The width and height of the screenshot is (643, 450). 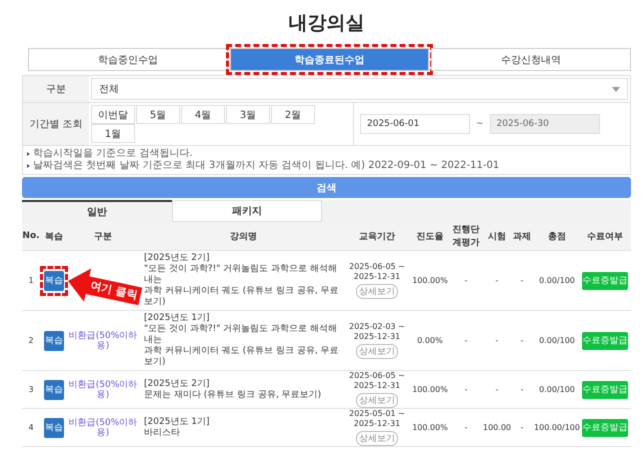 I want to click on row-number: 4, so click(x=31, y=427).